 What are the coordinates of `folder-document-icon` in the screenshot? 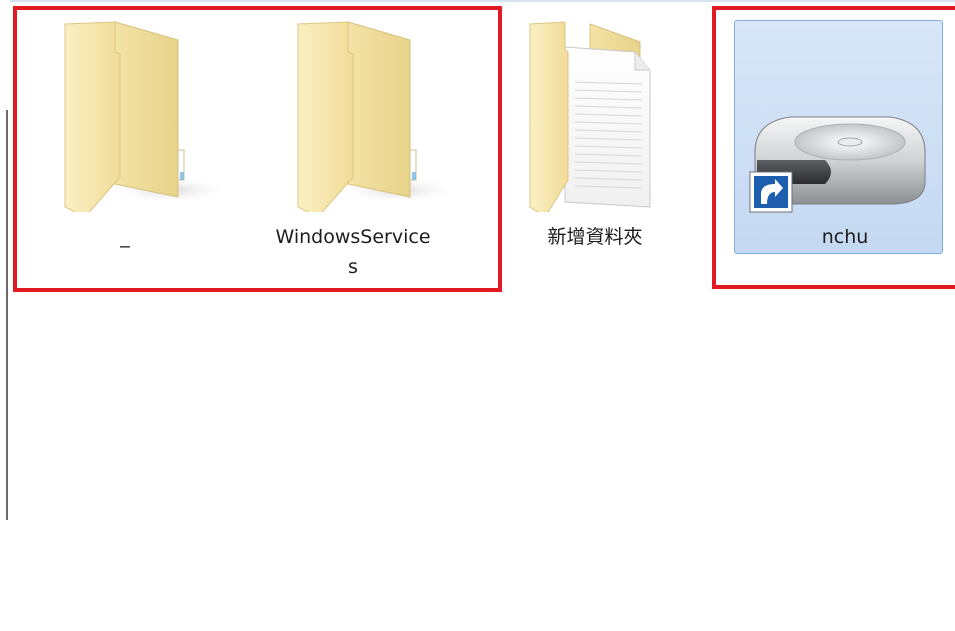 It's located at (595, 115).